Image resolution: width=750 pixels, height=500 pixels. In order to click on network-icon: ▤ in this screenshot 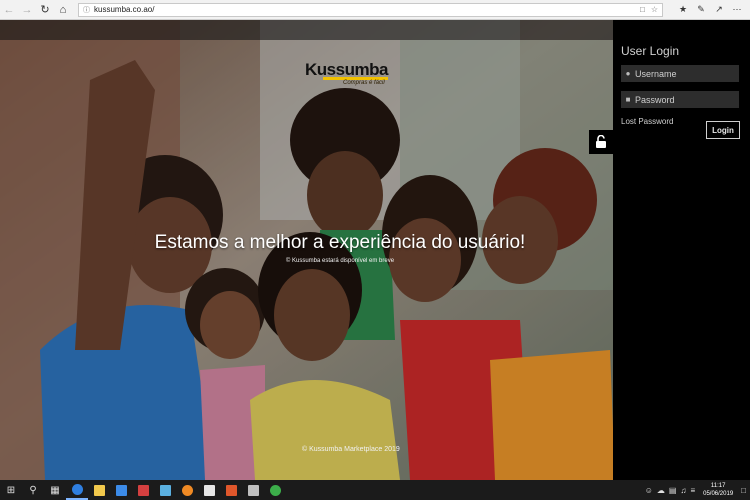, I will do `click(673, 490)`.